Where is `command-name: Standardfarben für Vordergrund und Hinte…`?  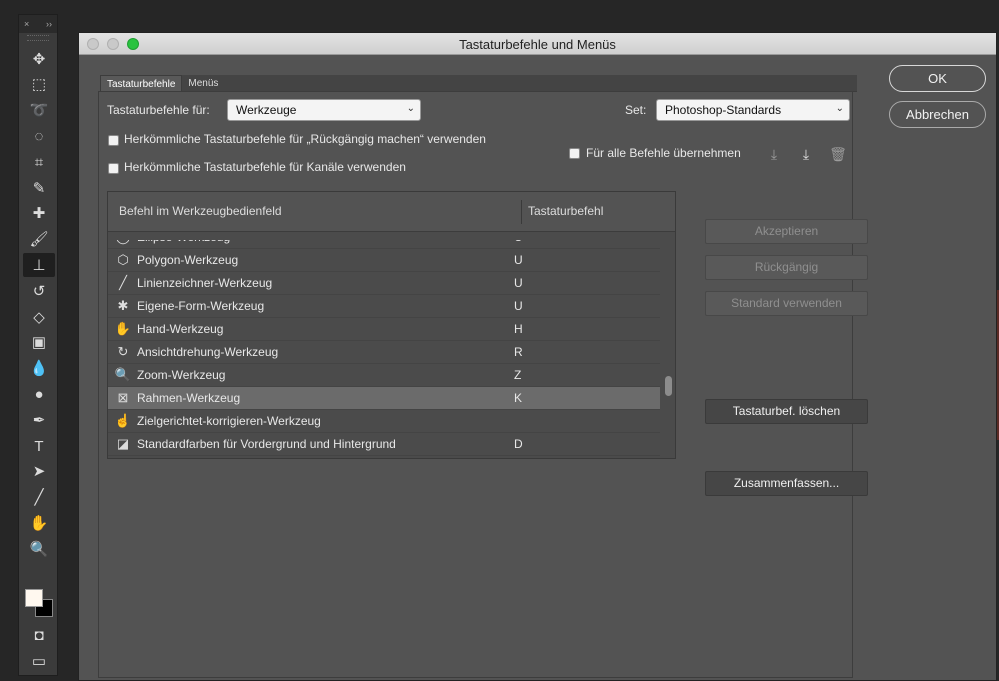 command-name: Standardfarben für Vordergrund und Hinte… is located at coordinates (266, 444).